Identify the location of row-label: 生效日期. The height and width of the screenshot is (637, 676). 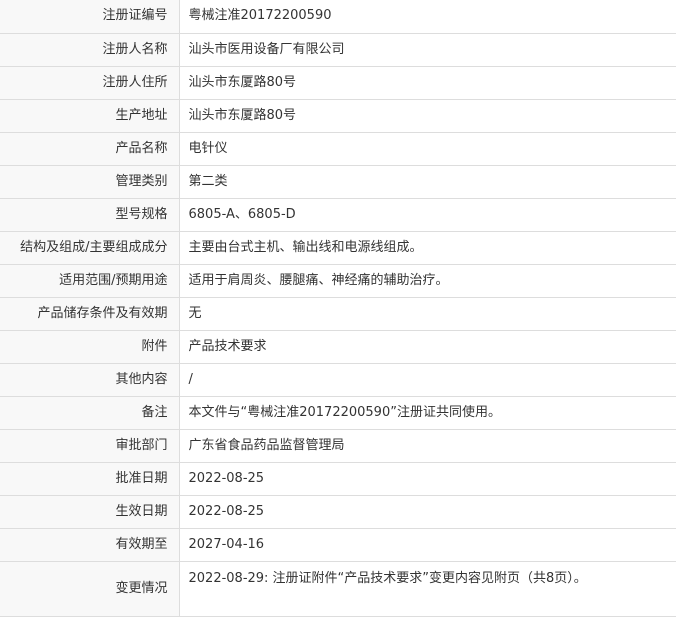
(90, 511).